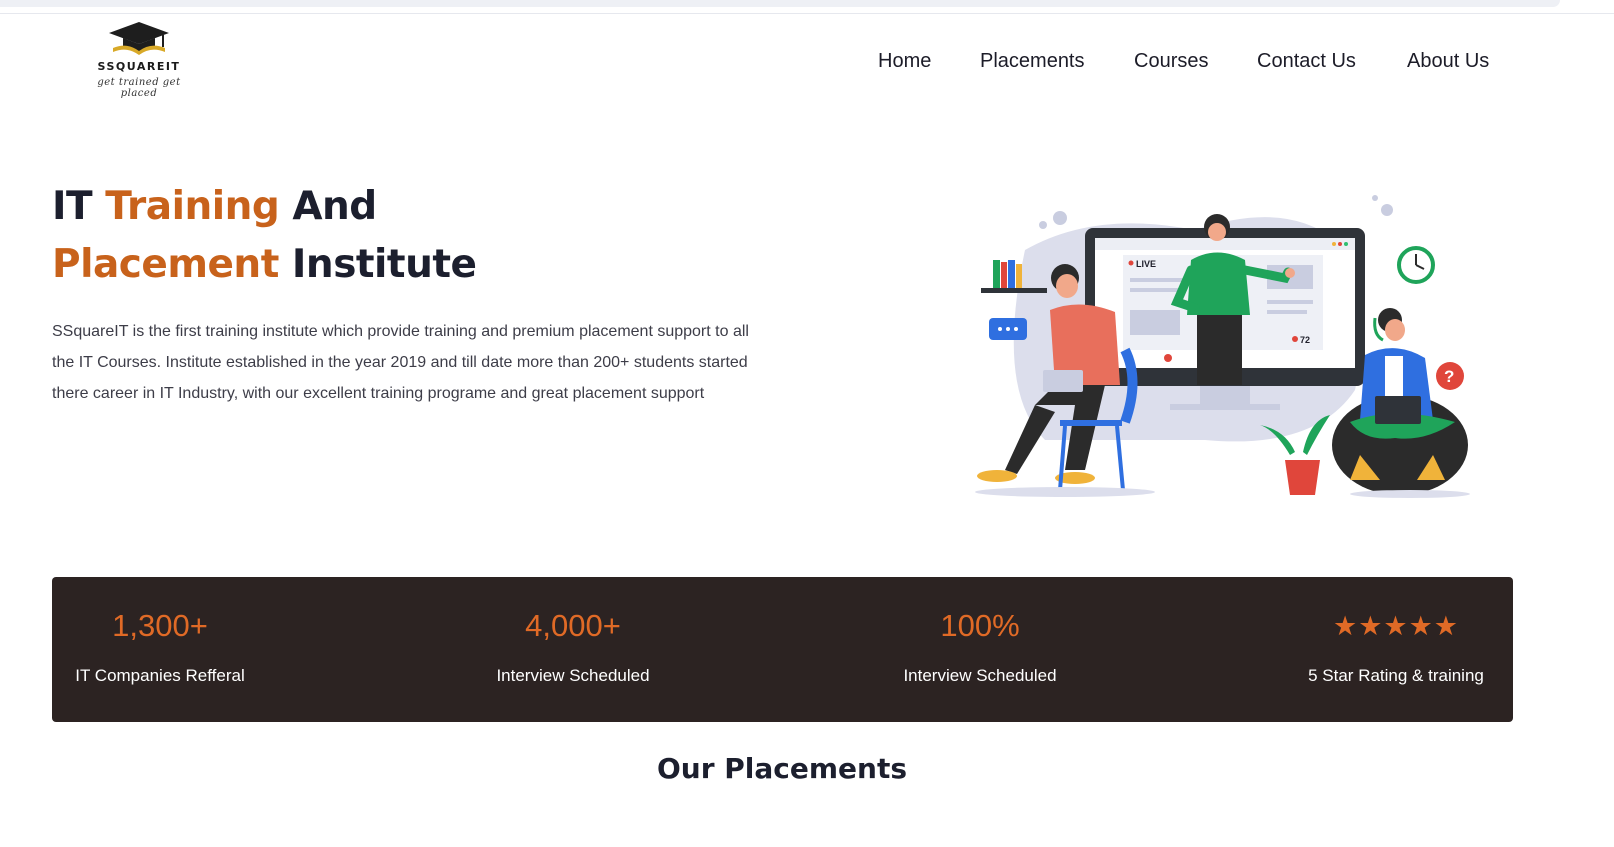 This screenshot has height=847, width=1614. Describe the element at coordinates (1146, 264) in the screenshot. I see `live-label: LIVE` at that location.